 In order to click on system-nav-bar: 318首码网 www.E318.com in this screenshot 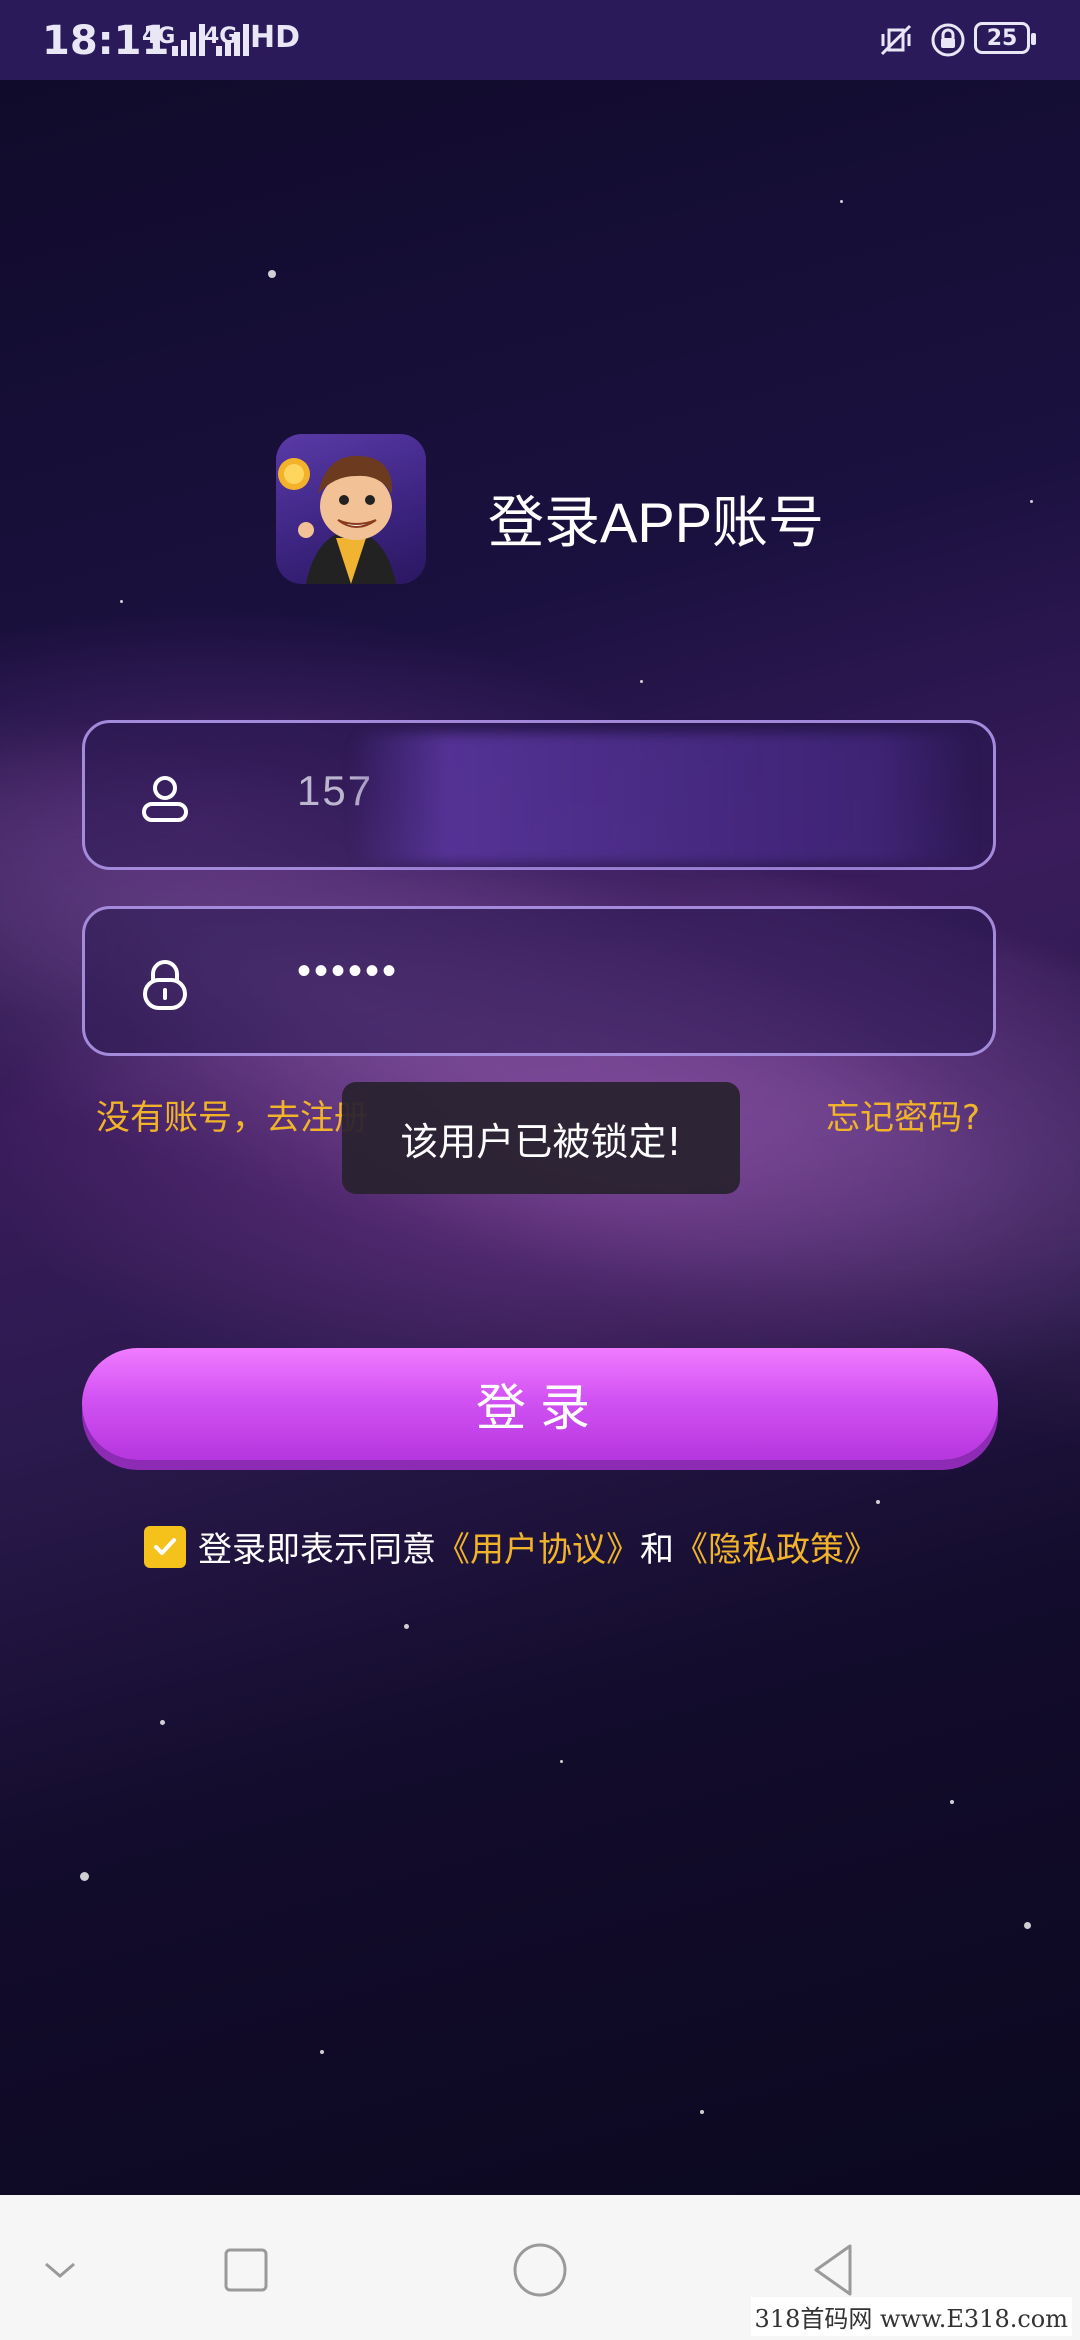, I will do `click(540, 2267)`.